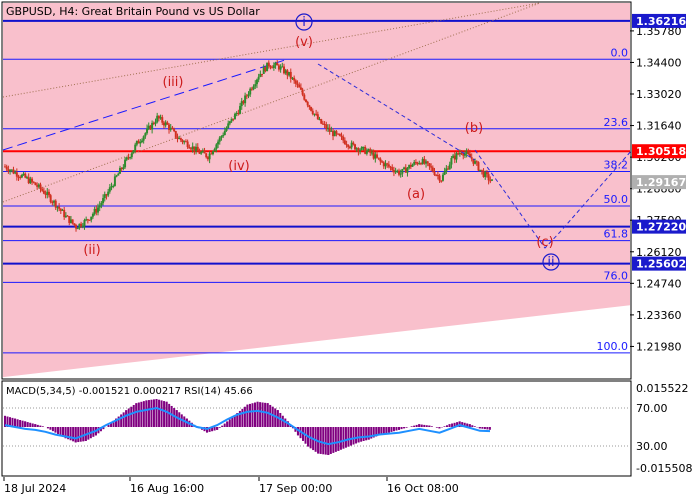 Image resolution: width=700 pixels, height=500 pixels. Describe the element at coordinates (616, 122) in the screenshot. I see `fib-label: 23.6` at that location.